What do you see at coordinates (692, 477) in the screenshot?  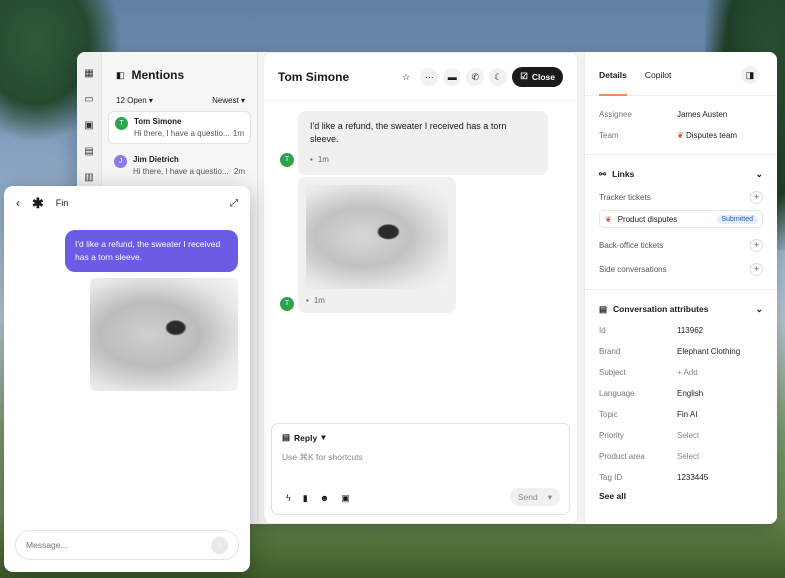 I see `attribute-value: 1233445` at bounding box center [692, 477].